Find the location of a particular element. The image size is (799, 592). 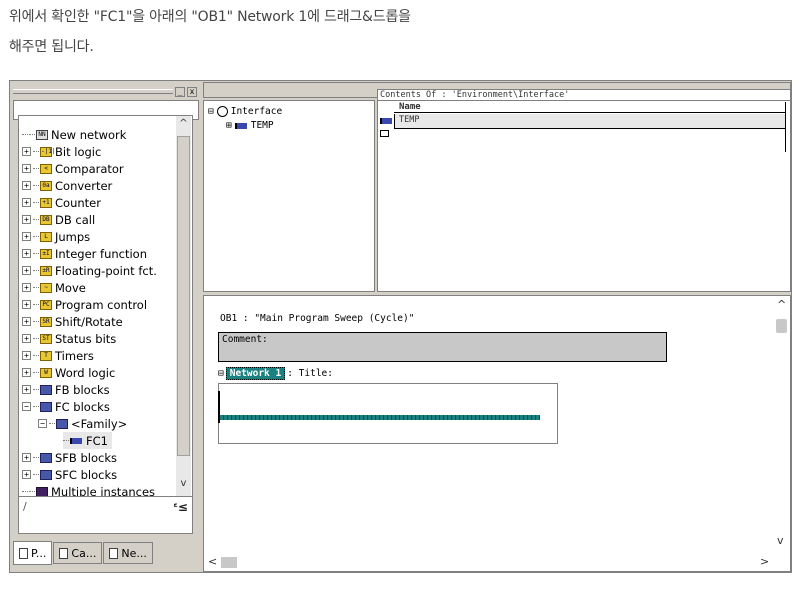

tree-item-integer-function: + ±I Integer function is located at coordinates (84, 253).